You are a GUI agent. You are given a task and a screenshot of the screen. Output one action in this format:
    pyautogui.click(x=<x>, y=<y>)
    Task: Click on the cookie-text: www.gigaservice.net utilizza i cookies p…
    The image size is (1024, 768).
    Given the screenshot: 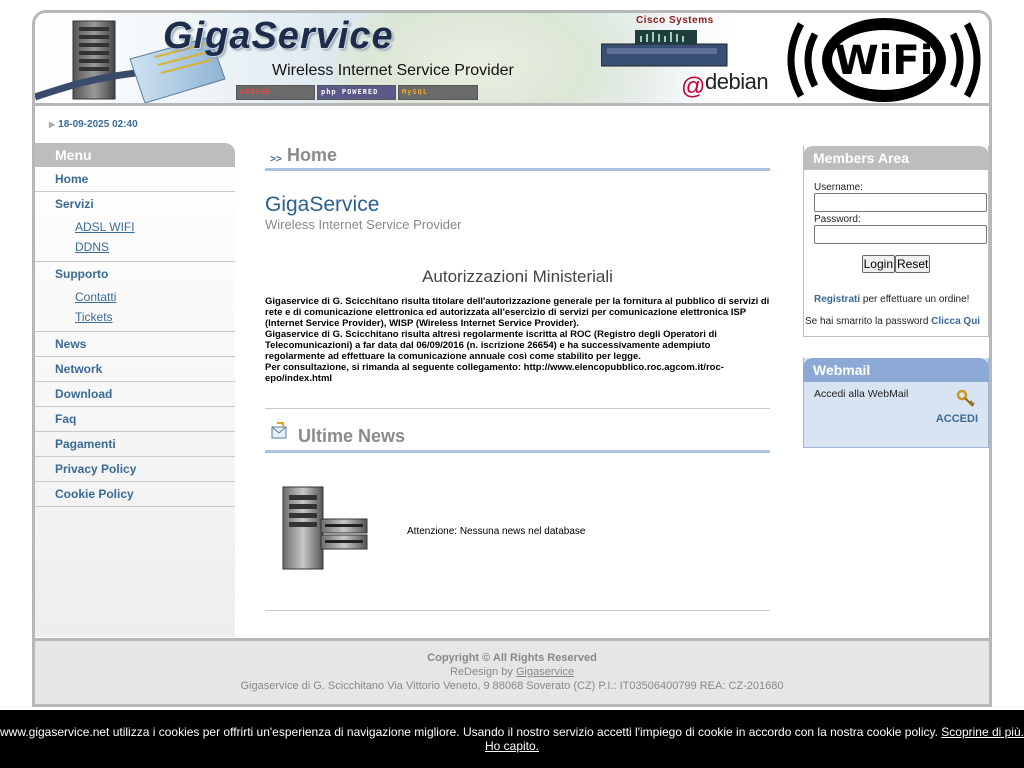 What is the action you would take?
    pyautogui.click(x=471, y=732)
    